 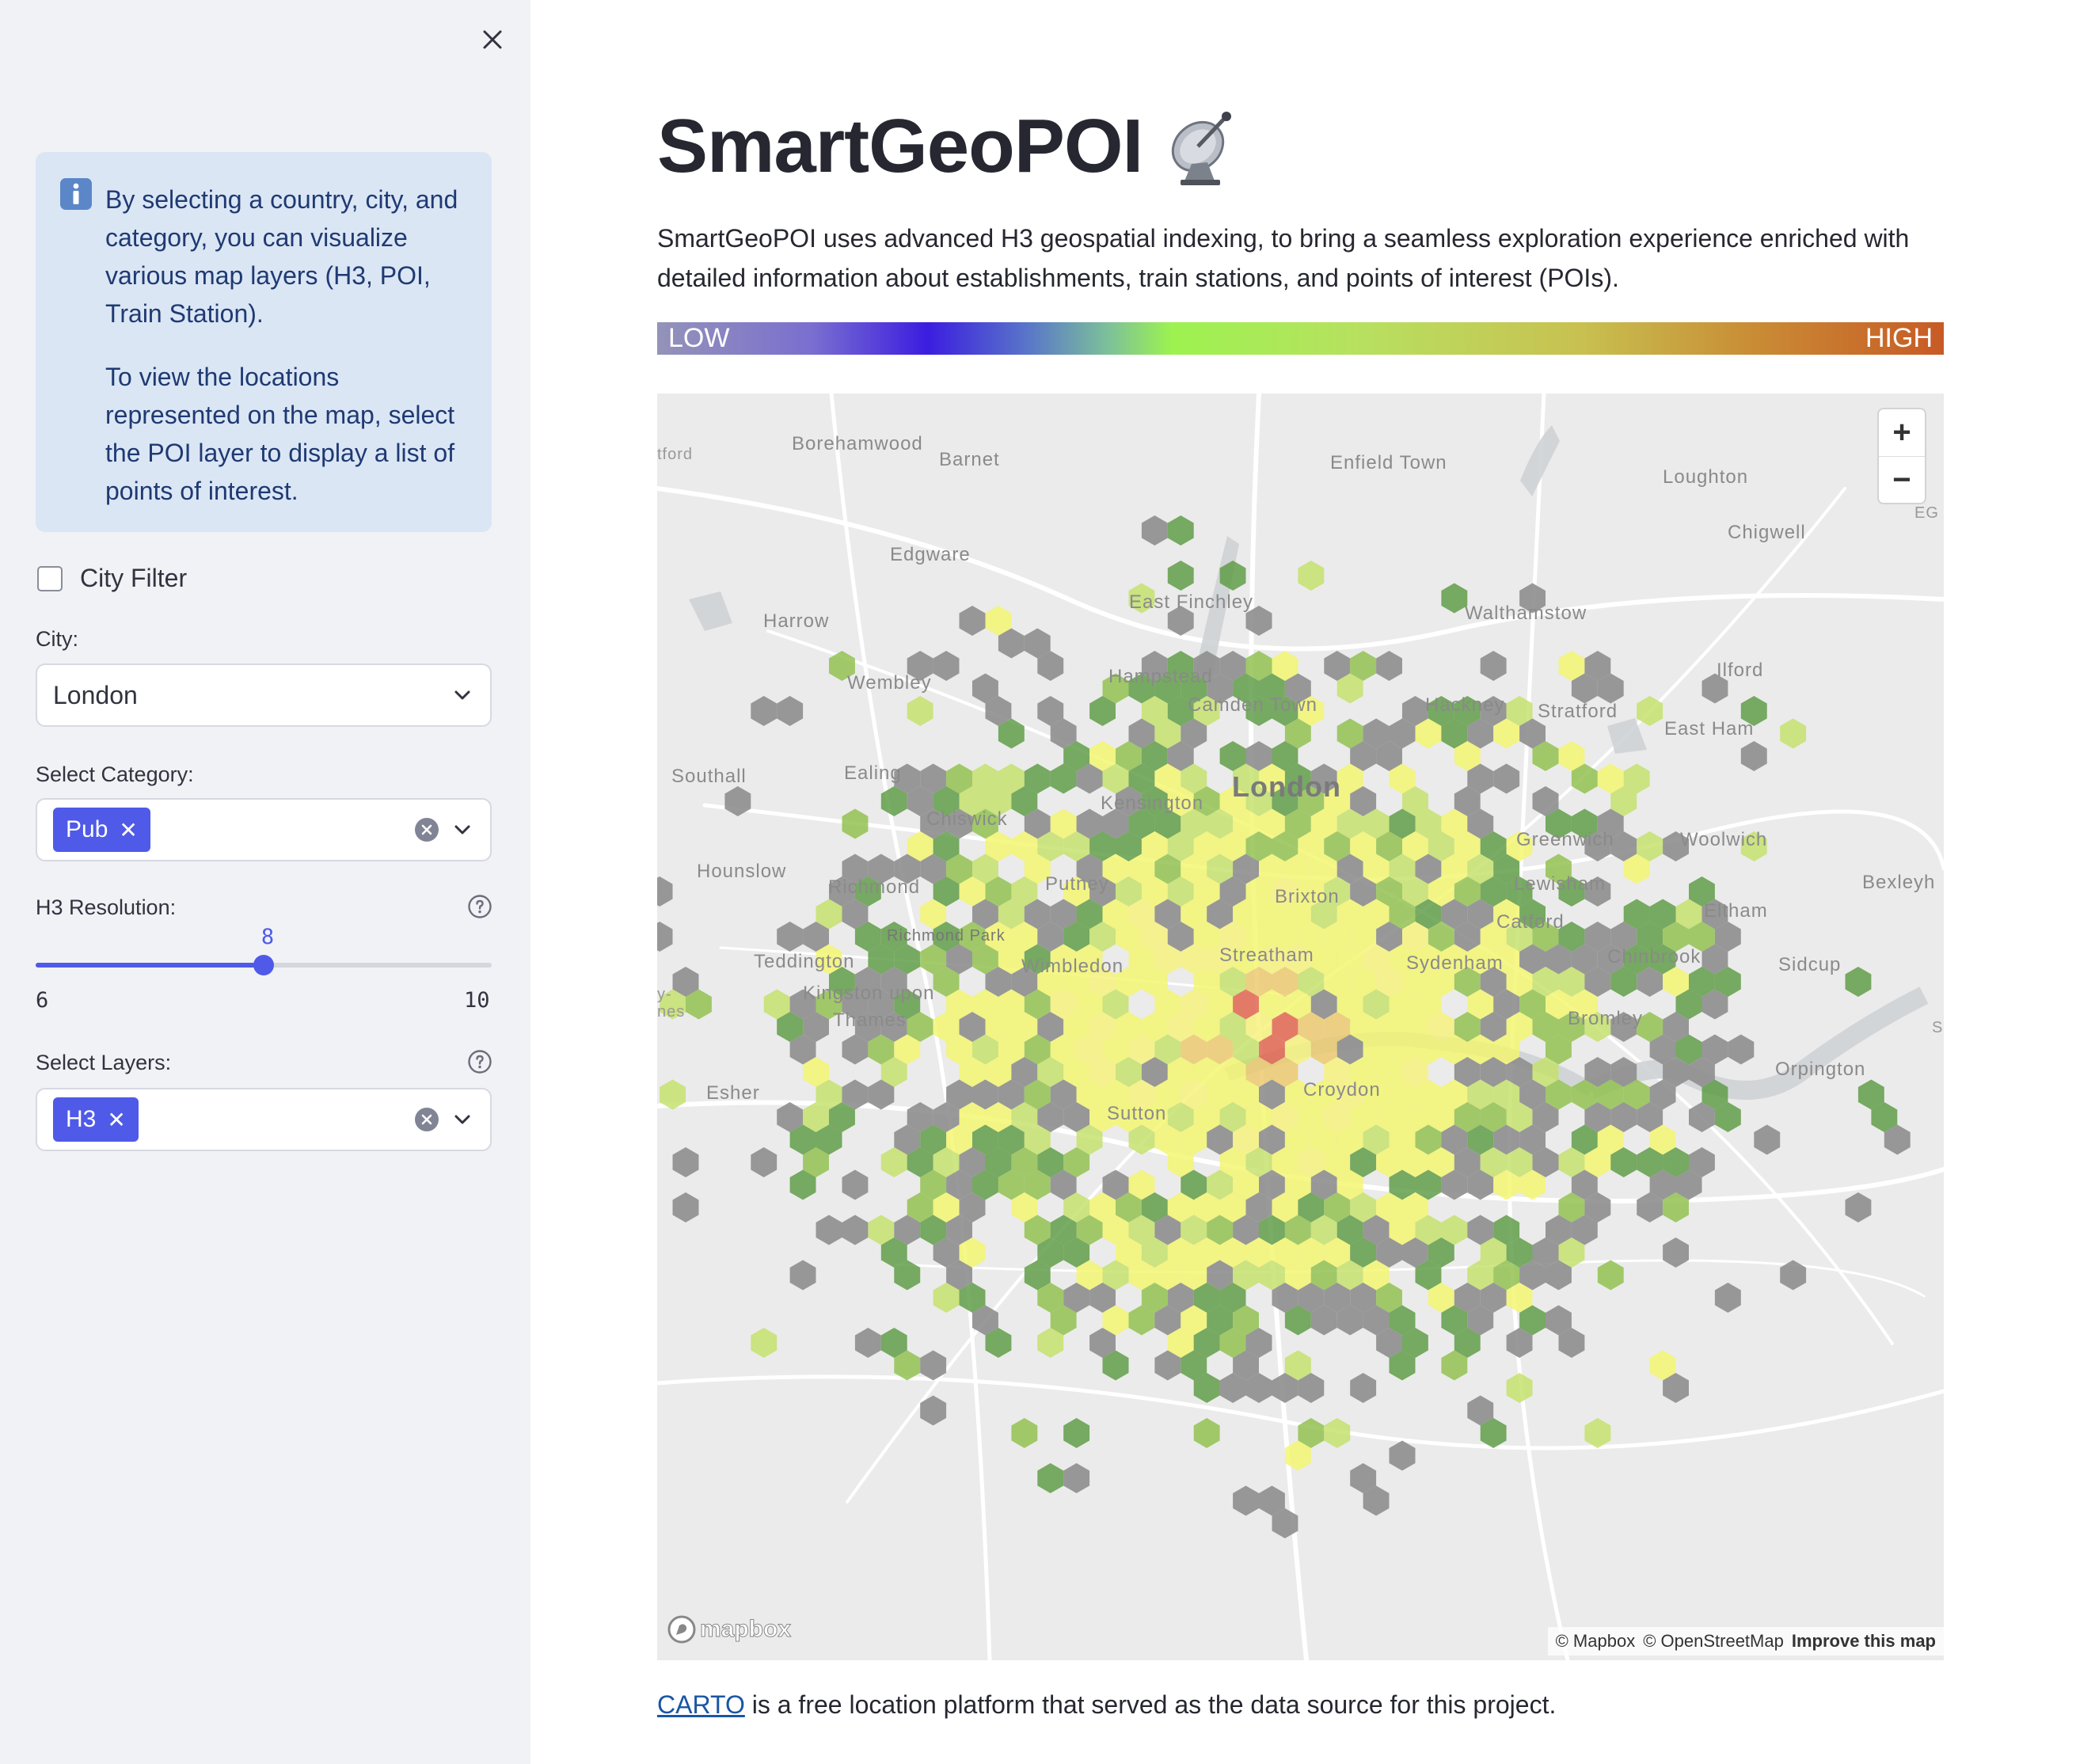 What do you see at coordinates (50, 578) in the screenshot?
I see `checkbox-box` at bounding box center [50, 578].